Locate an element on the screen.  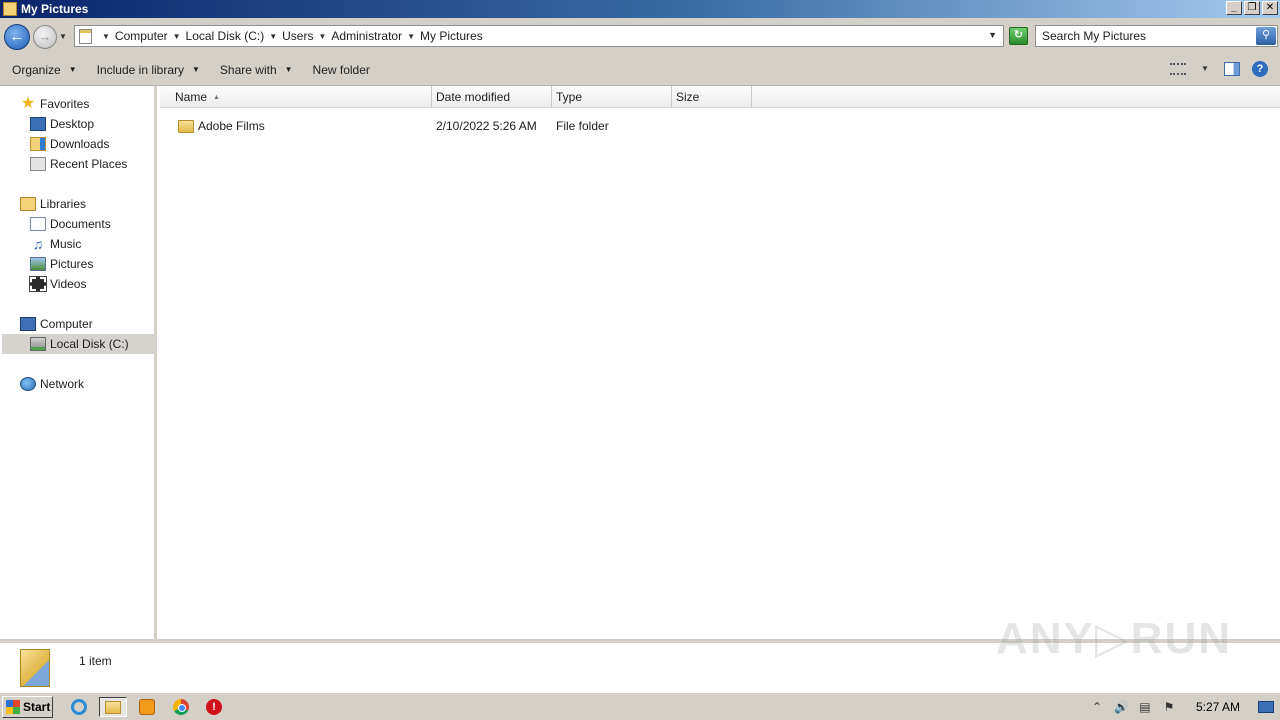
share-with-button: Share with ▼ is located at coordinates (256, 70).